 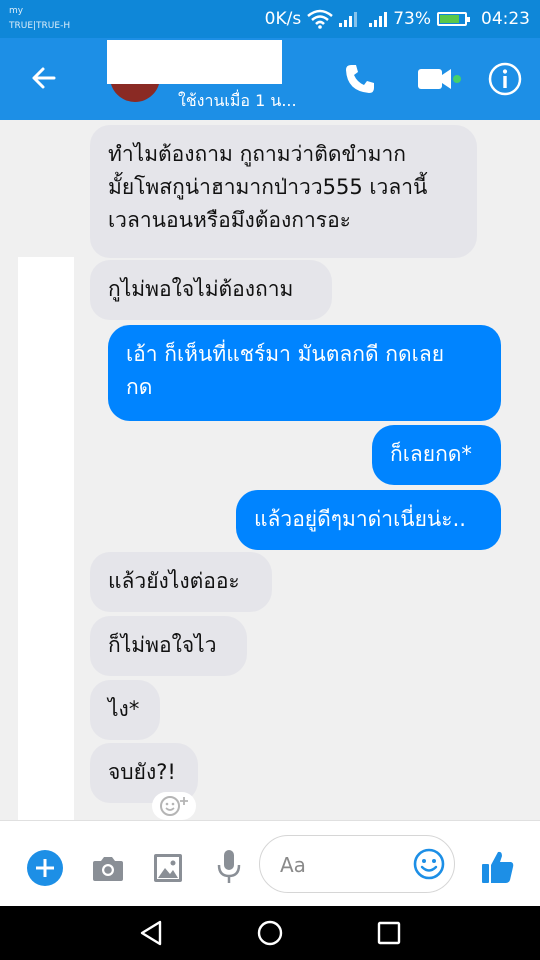 I want to click on network-speed: 0K/s, so click(x=283, y=19).